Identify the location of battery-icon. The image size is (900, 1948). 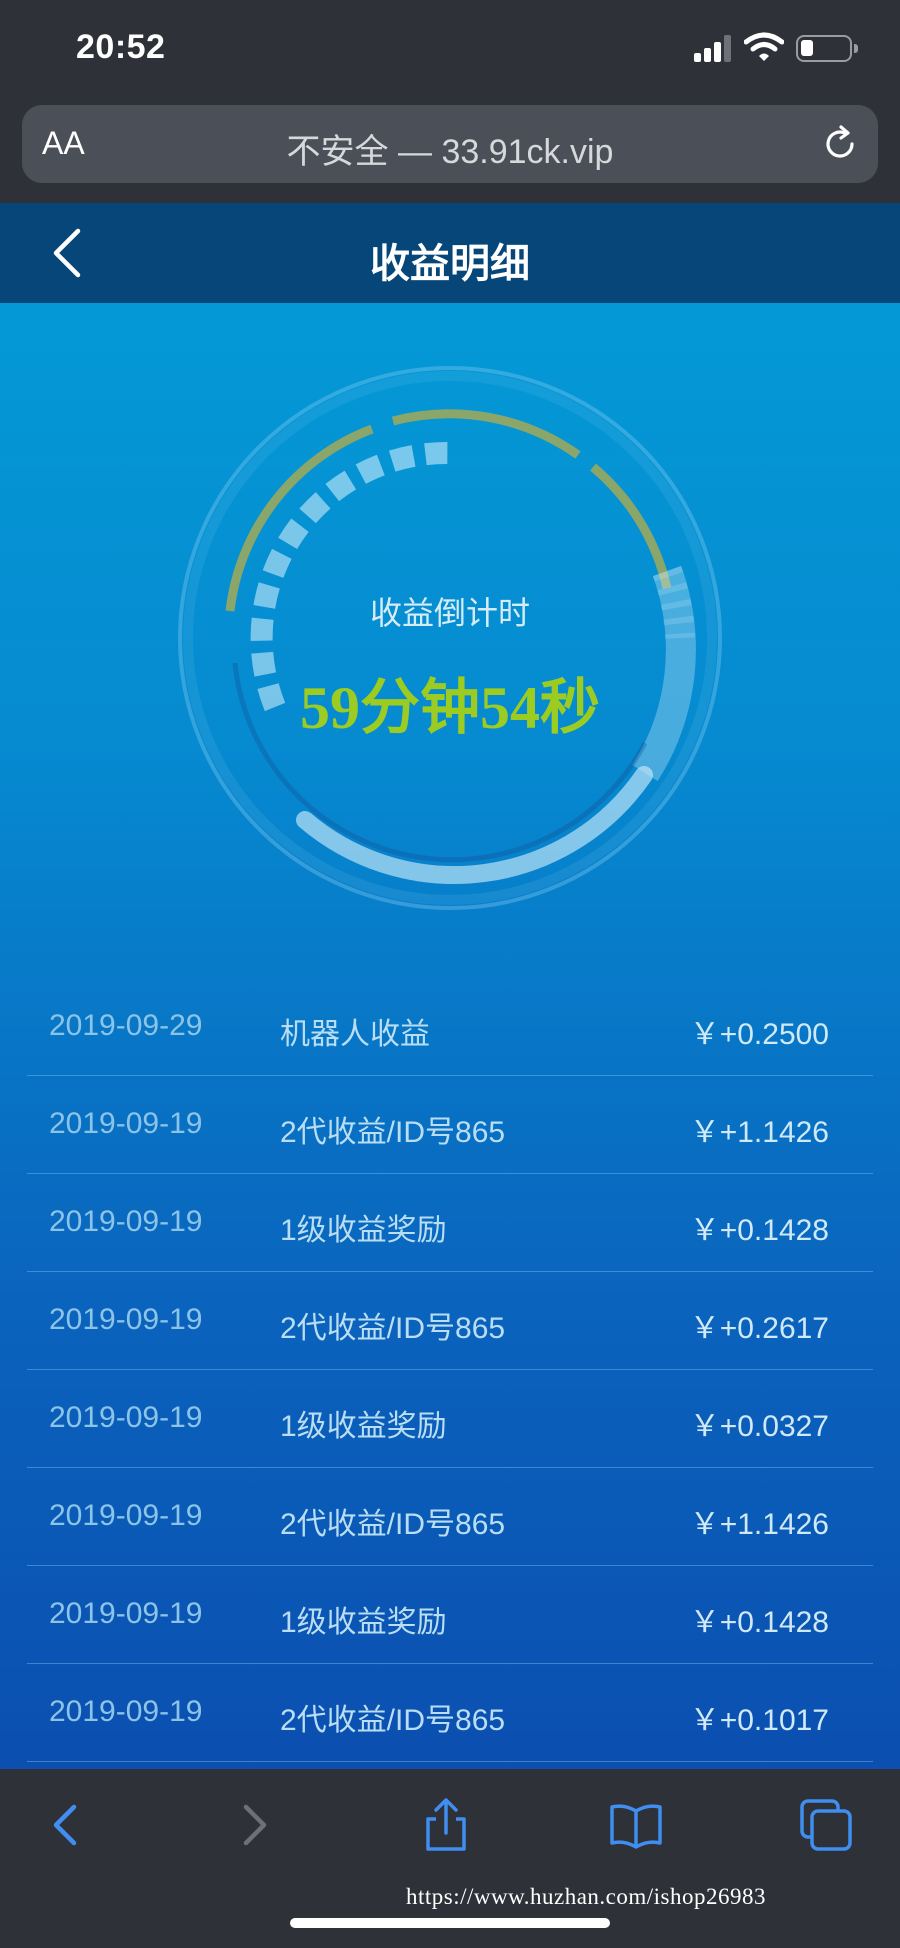
(827, 48).